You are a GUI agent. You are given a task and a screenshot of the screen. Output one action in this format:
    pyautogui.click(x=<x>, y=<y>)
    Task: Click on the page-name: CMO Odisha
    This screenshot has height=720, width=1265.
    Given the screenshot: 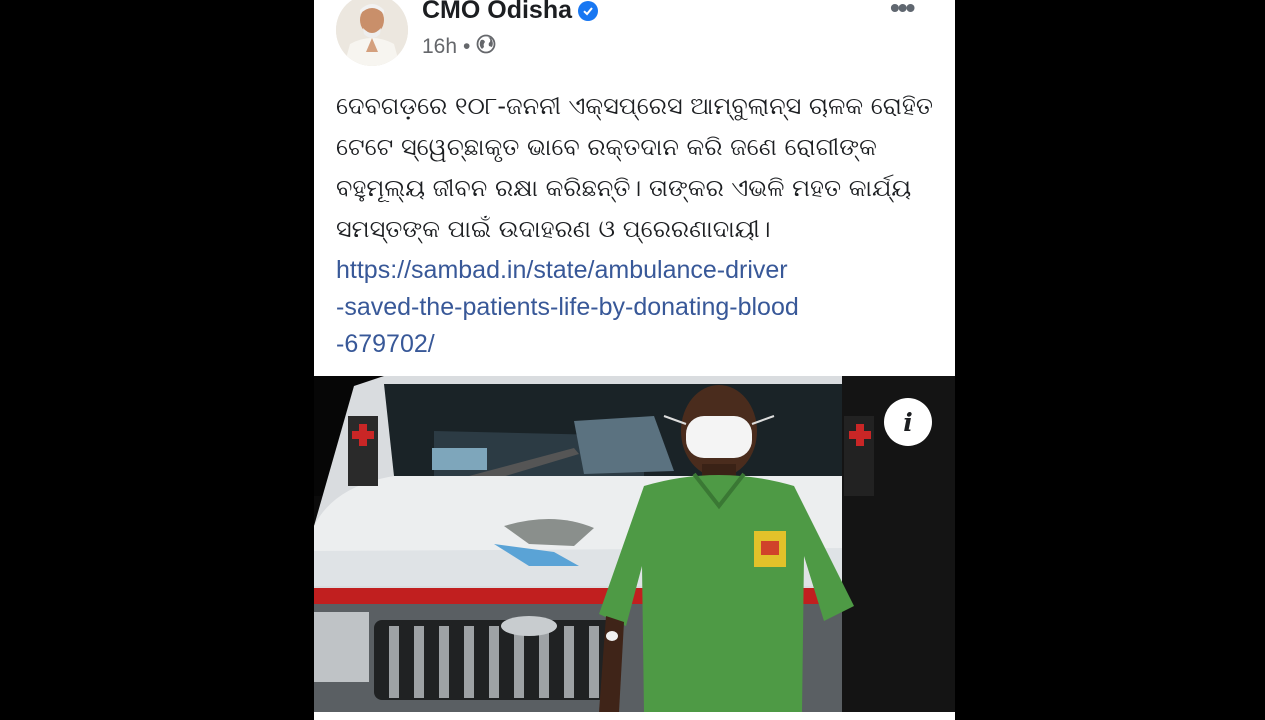 What is the action you would take?
    pyautogui.click(x=510, y=12)
    